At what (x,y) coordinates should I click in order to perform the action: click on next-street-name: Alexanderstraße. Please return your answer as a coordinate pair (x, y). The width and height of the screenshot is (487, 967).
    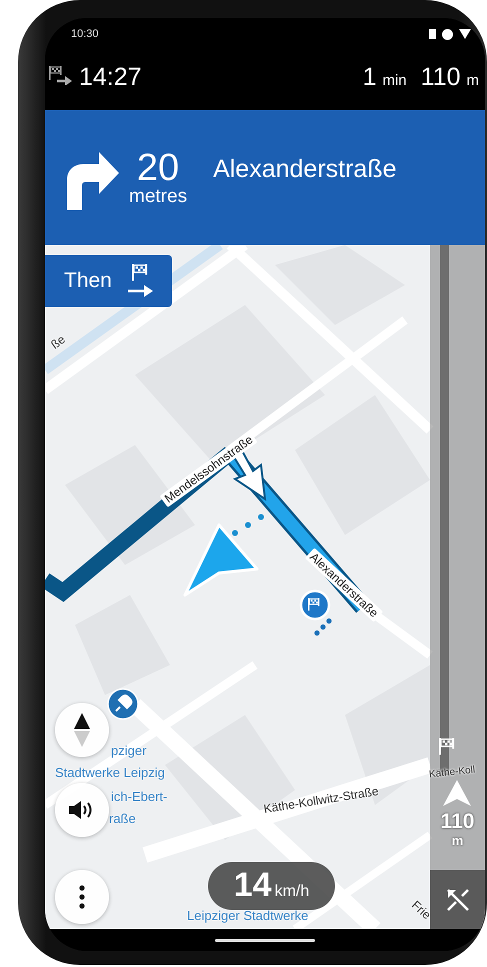
    Looking at the image, I should click on (305, 169).